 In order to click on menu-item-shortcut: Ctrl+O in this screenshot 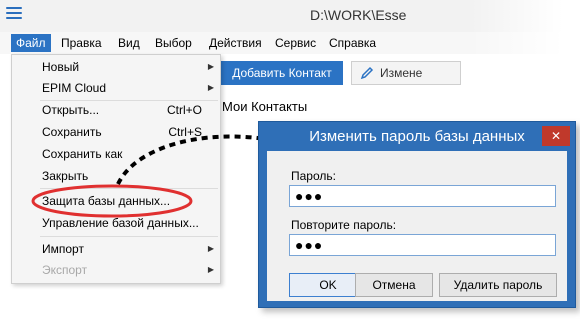, I will do `click(184, 110)`.